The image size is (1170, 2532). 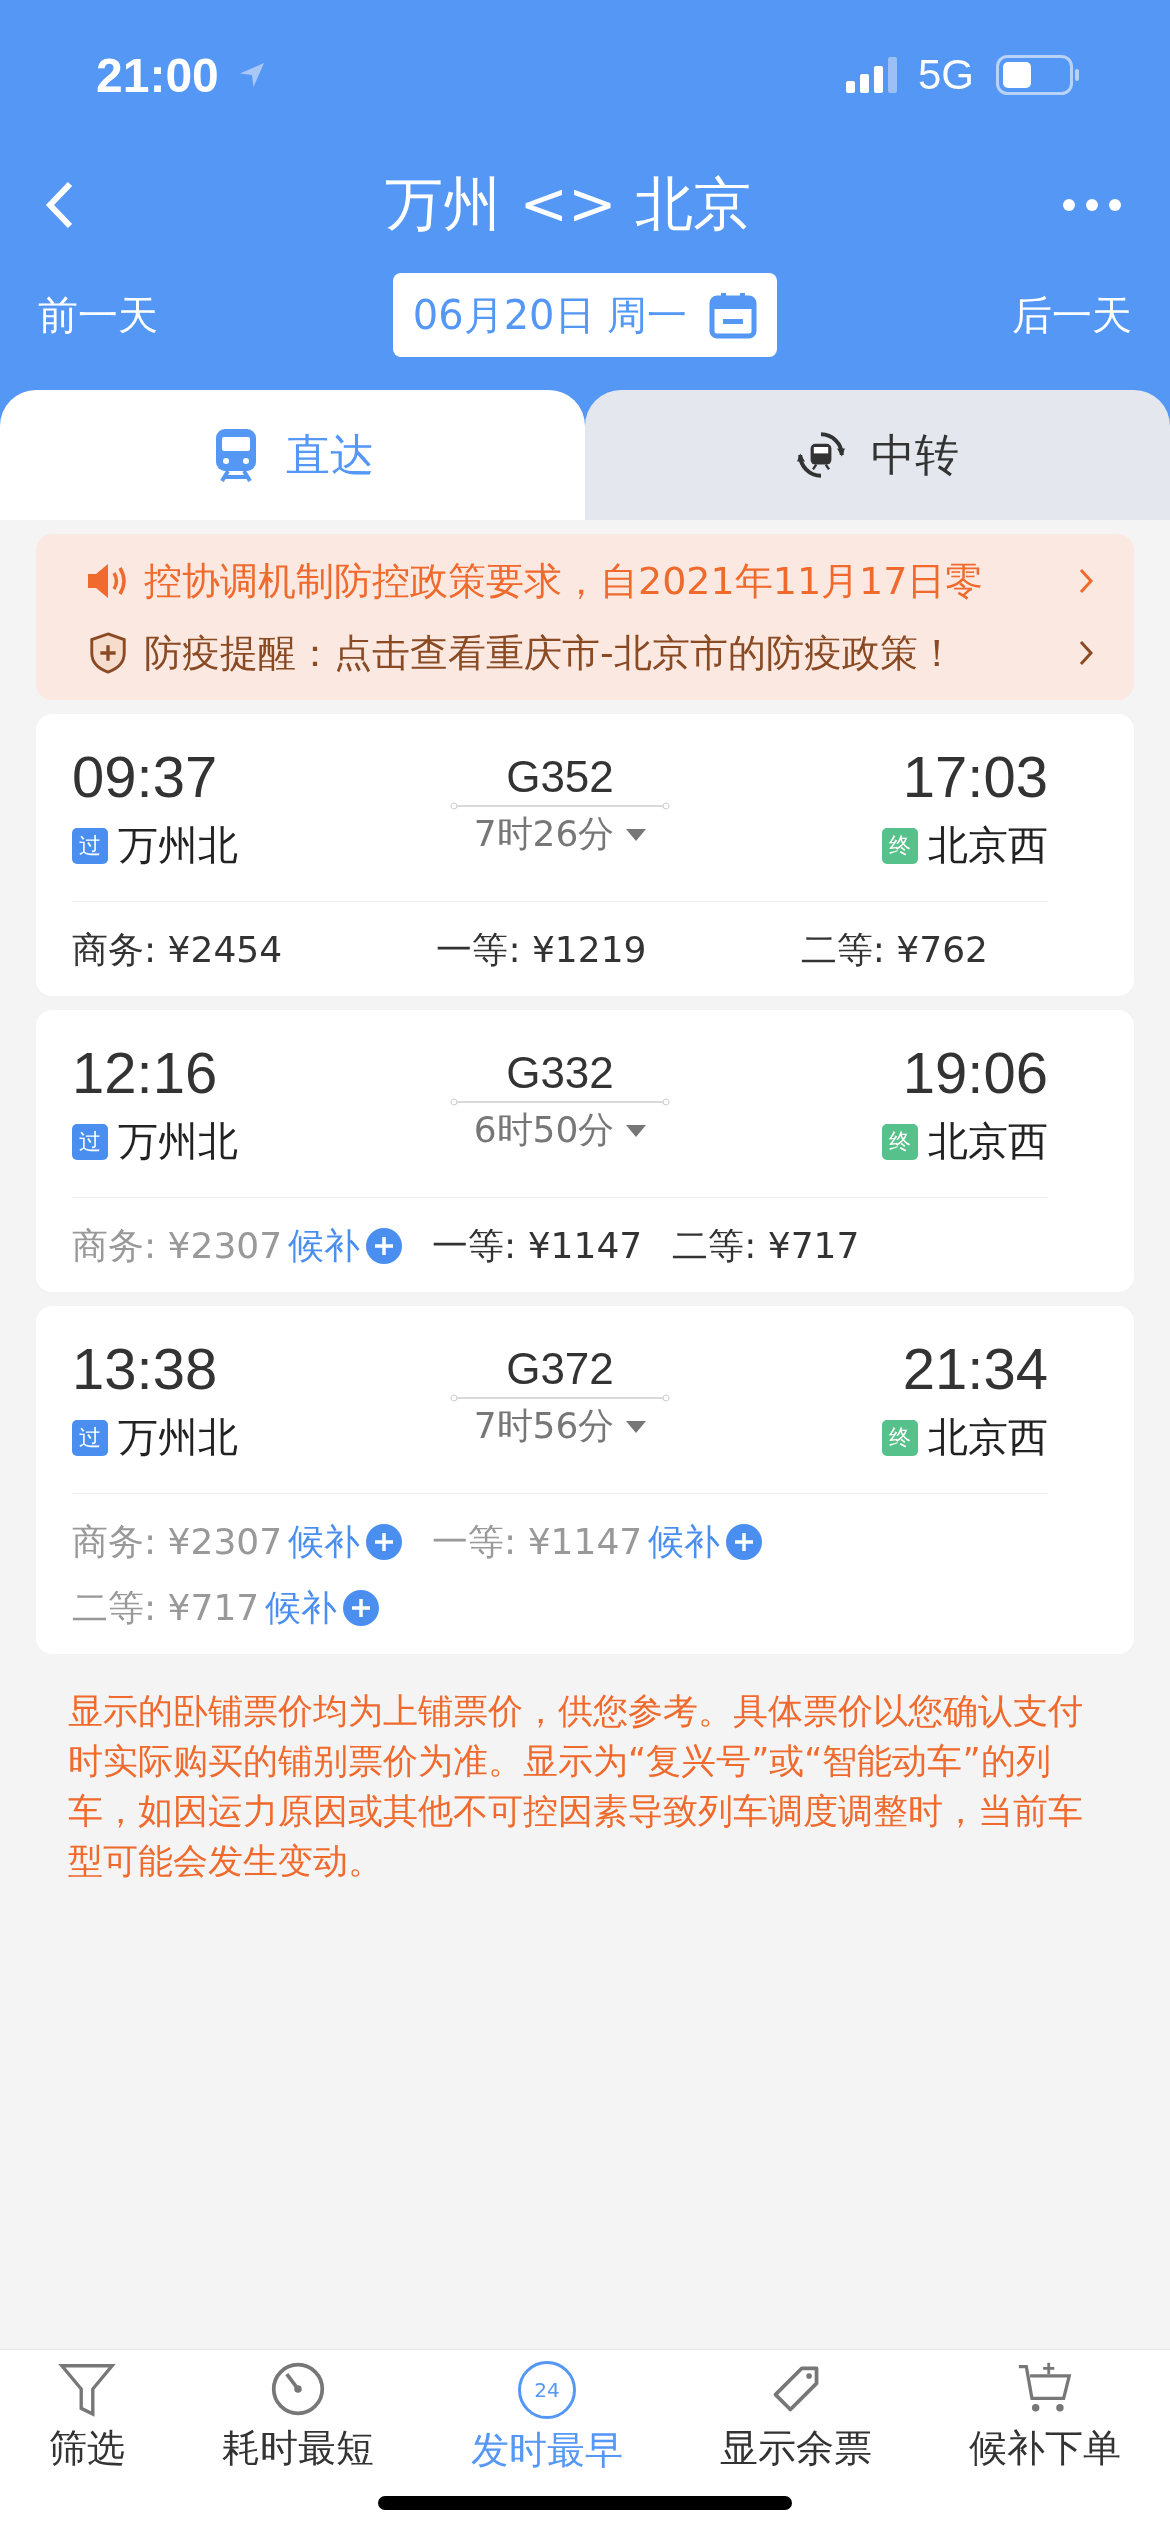 What do you see at coordinates (1038, 75) in the screenshot?
I see `battery-icon` at bounding box center [1038, 75].